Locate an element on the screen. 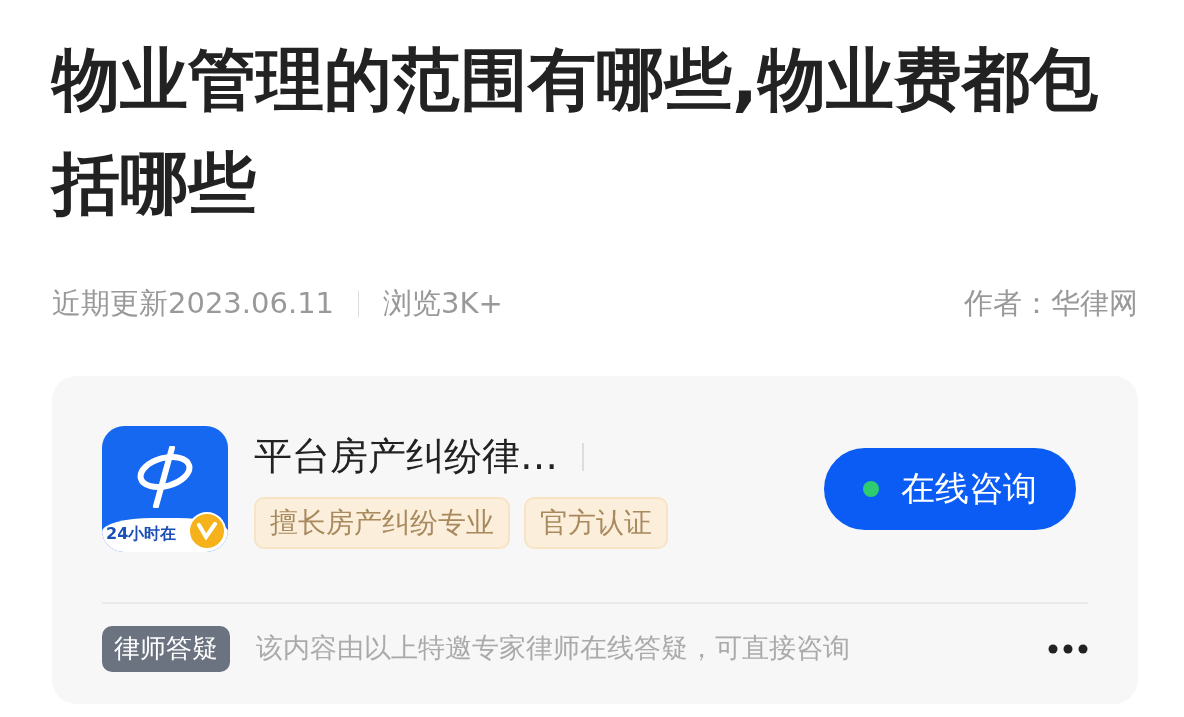 This screenshot has height=717, width=1184. logo-caption: 24小时在 is located at coordinates (141, 533).